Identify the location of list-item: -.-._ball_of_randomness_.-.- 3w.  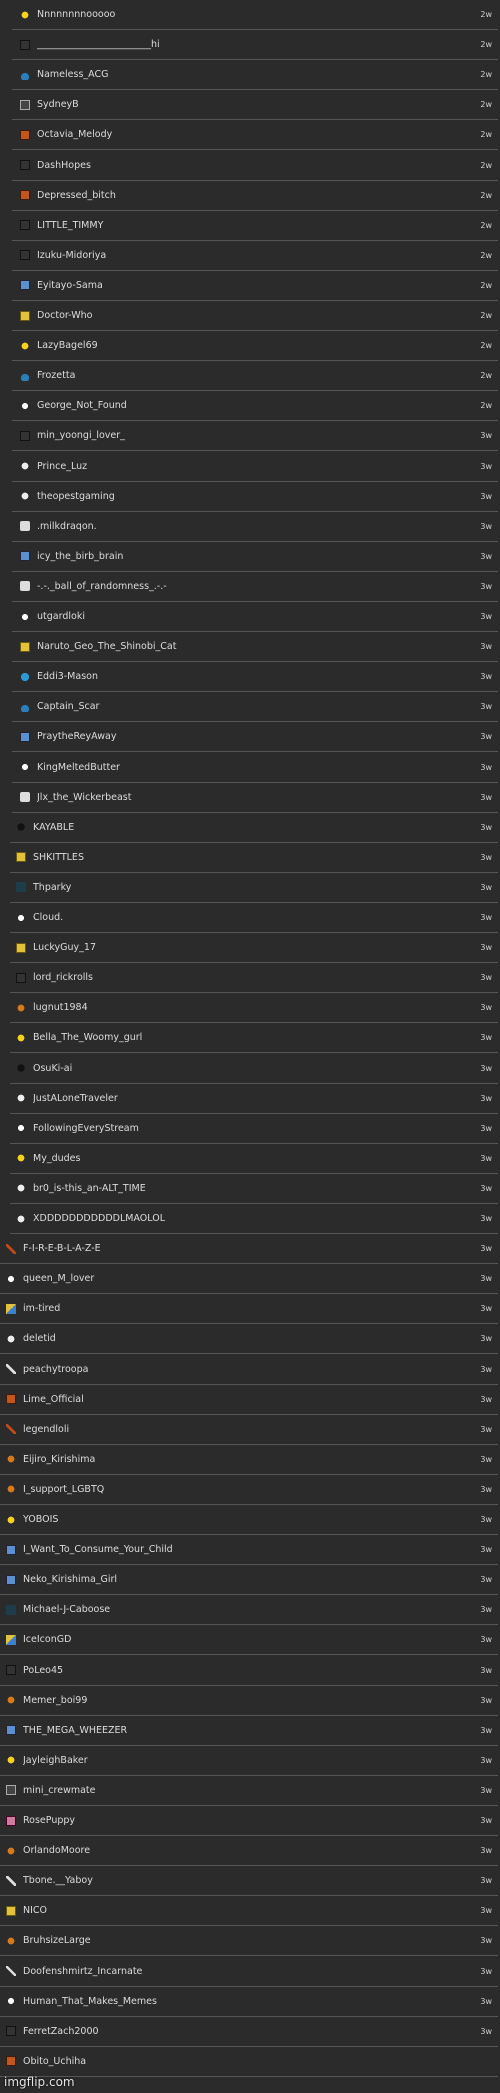
(255, 586).